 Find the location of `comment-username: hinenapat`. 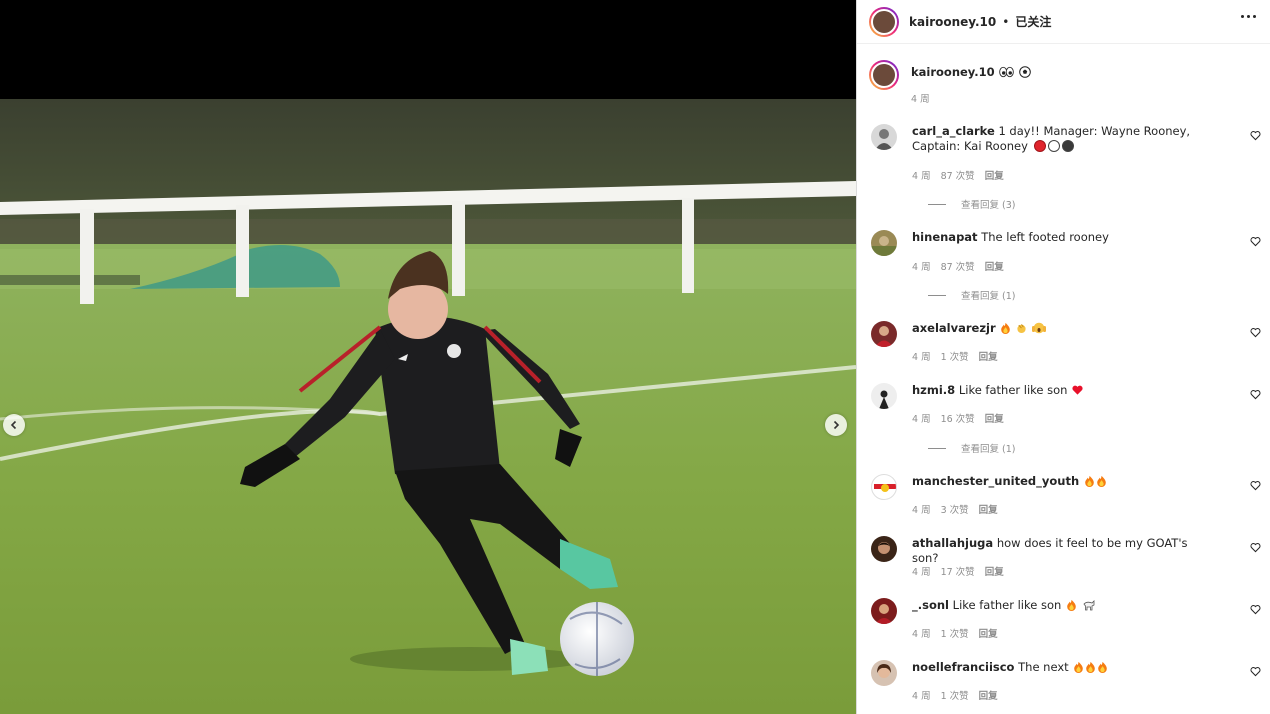

comment-username: hinenapat is located at coordinates (945, 237).